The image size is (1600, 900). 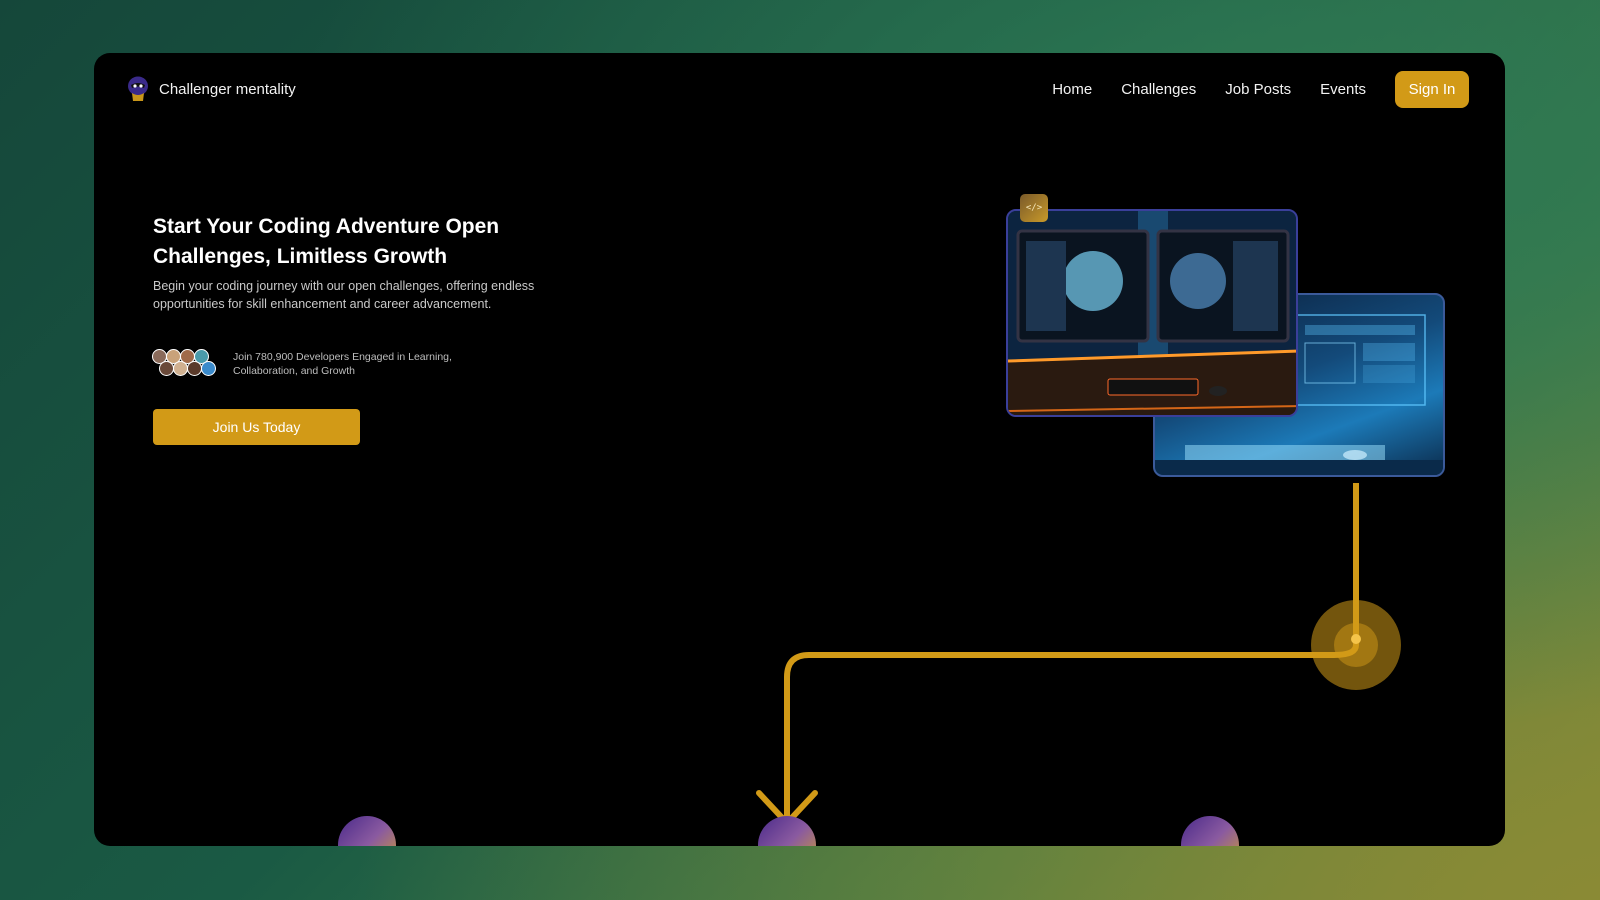 I want to click on nav-events: Events, so click(x=1343, y=89).